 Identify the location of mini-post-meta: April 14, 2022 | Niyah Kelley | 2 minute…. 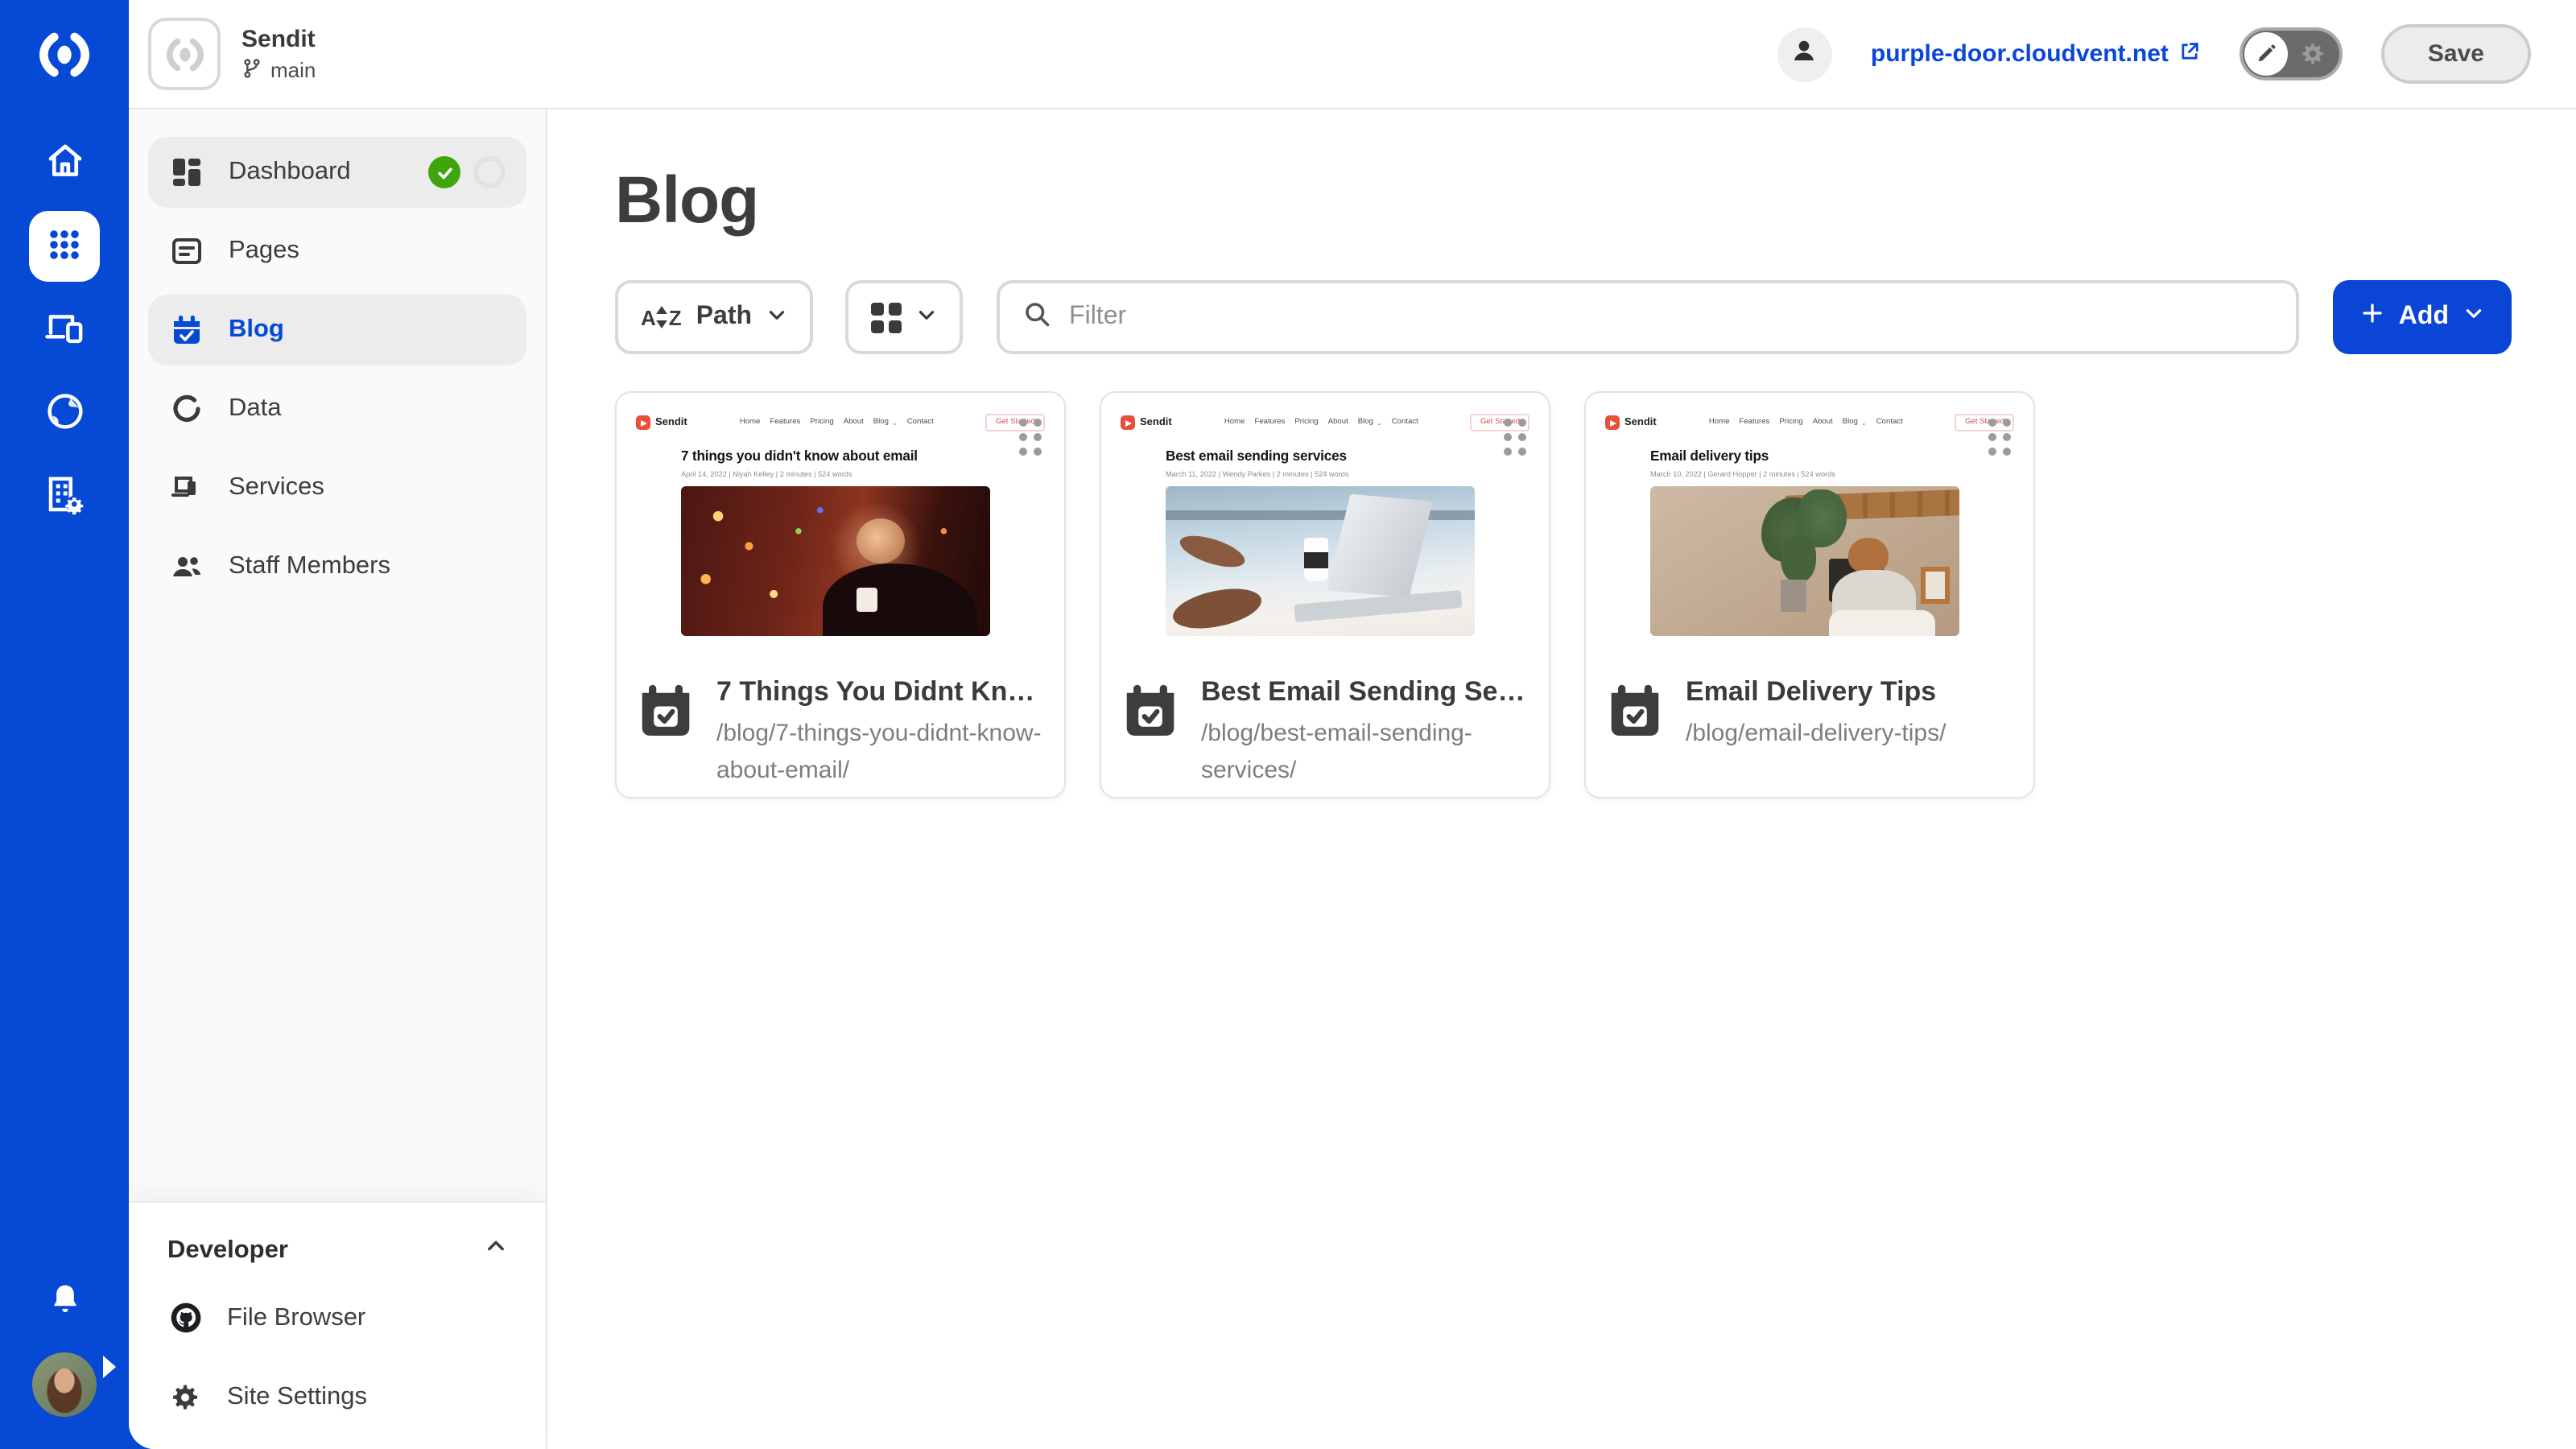
(766, 474).